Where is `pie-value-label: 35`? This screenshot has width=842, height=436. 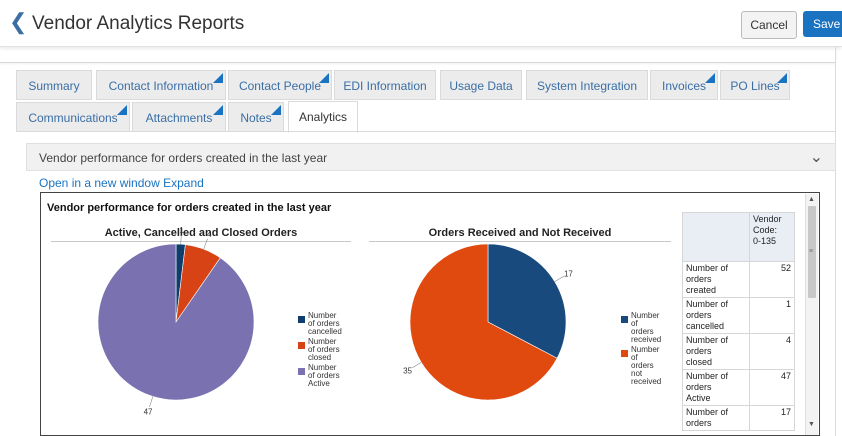
pie-value-label: 35 is located at coordinates (407, 371).